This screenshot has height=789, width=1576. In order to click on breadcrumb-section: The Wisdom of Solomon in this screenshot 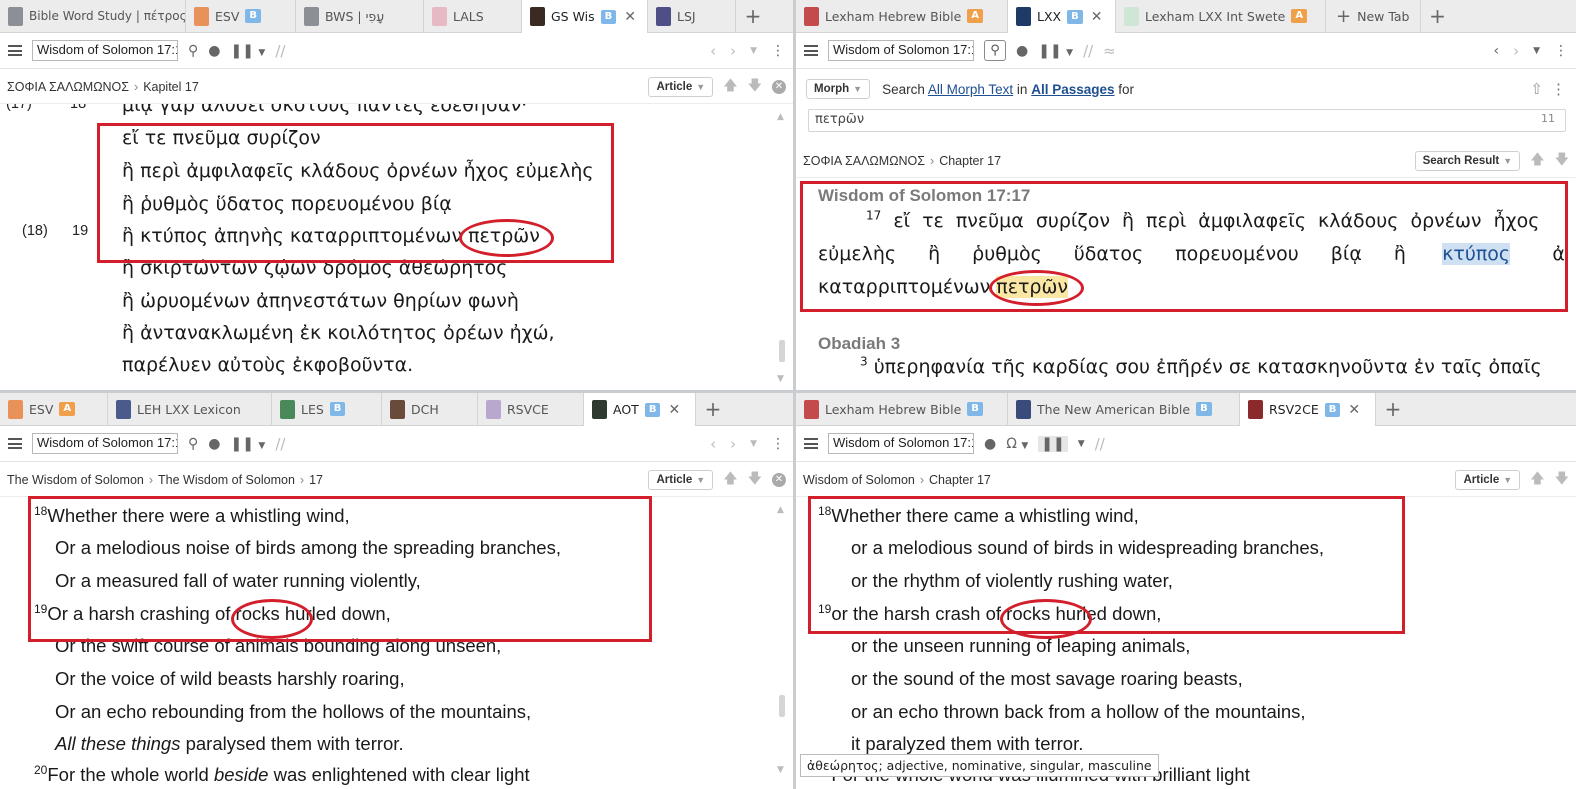, I will do `click(226, 480)`.